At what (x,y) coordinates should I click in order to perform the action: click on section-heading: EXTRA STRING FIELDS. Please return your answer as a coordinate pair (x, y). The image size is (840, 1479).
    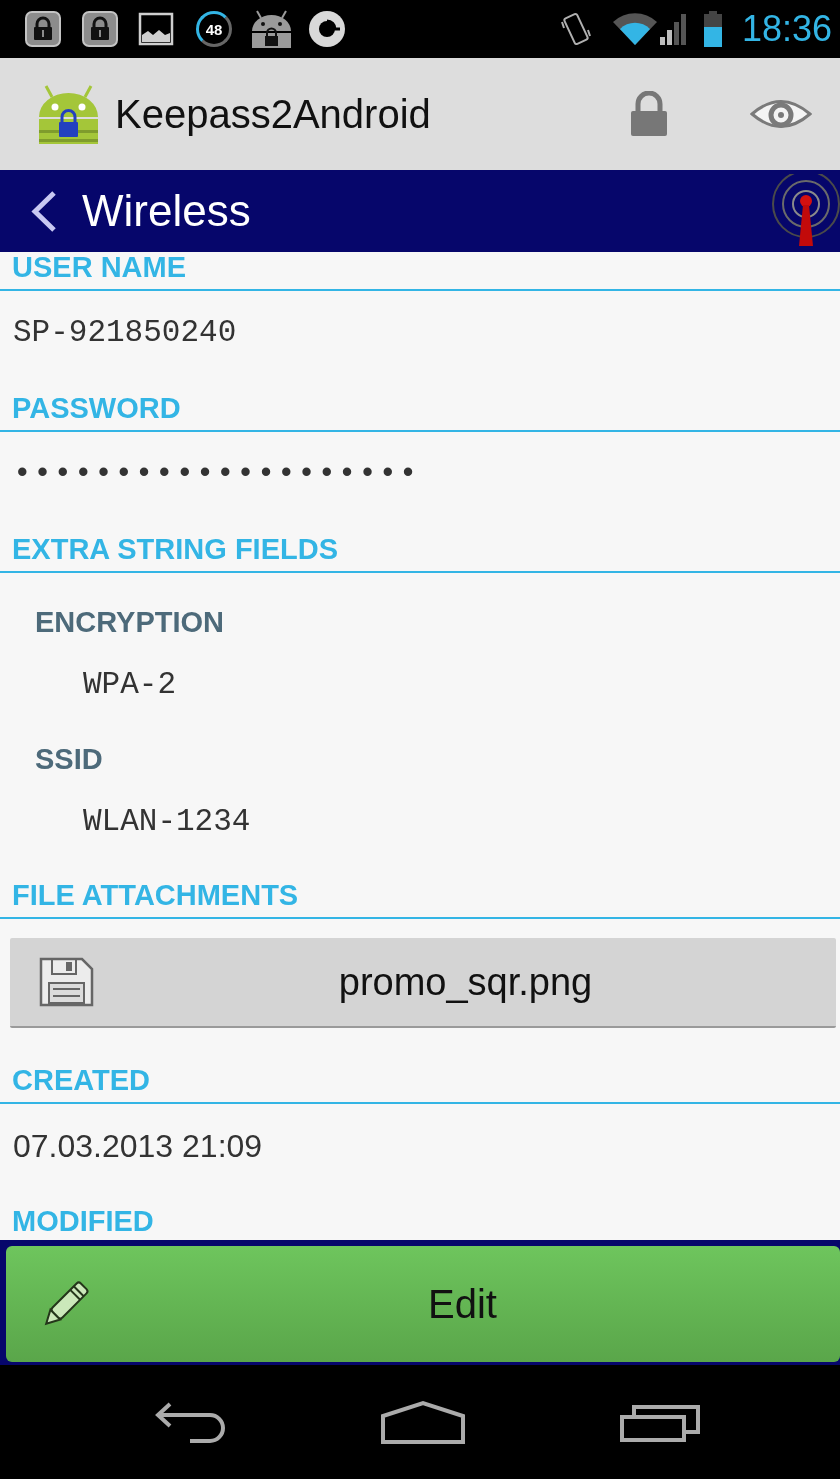
    Looking at the image, I should click on (175, 549).